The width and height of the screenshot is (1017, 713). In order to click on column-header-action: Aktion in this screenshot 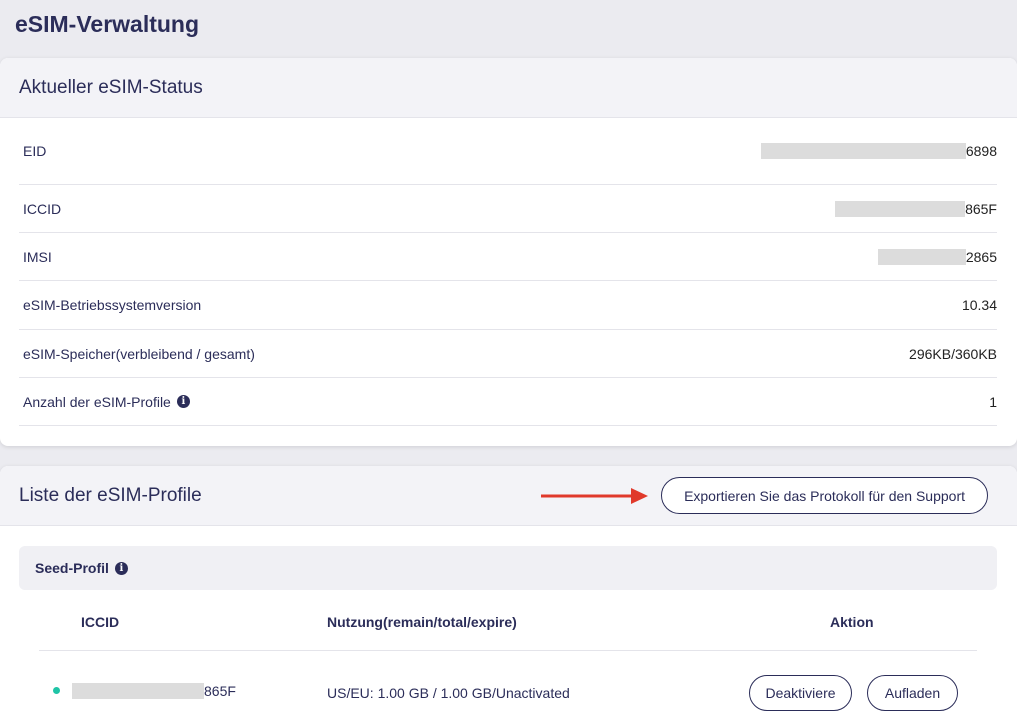, I will do `click(852, 622)`.